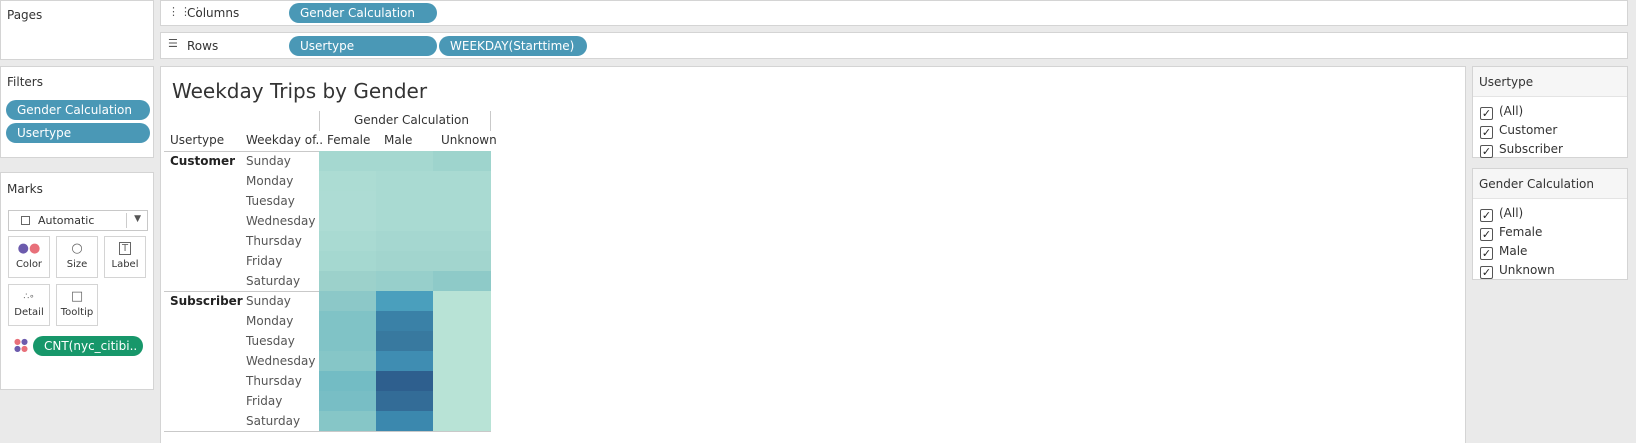 Image resolution: width=1636 pixels, height=443 pixels. What do you see at coordinates (281, 221) in the screenshot?
I see `row-label-day: Wednesday` at bounding box center [281, 221].